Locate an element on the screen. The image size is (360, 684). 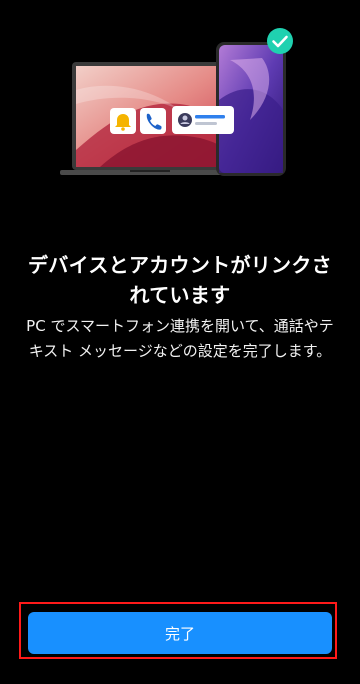
page-title: デバイスとアカウントがリンクされています is located at coordinates (180, 280).